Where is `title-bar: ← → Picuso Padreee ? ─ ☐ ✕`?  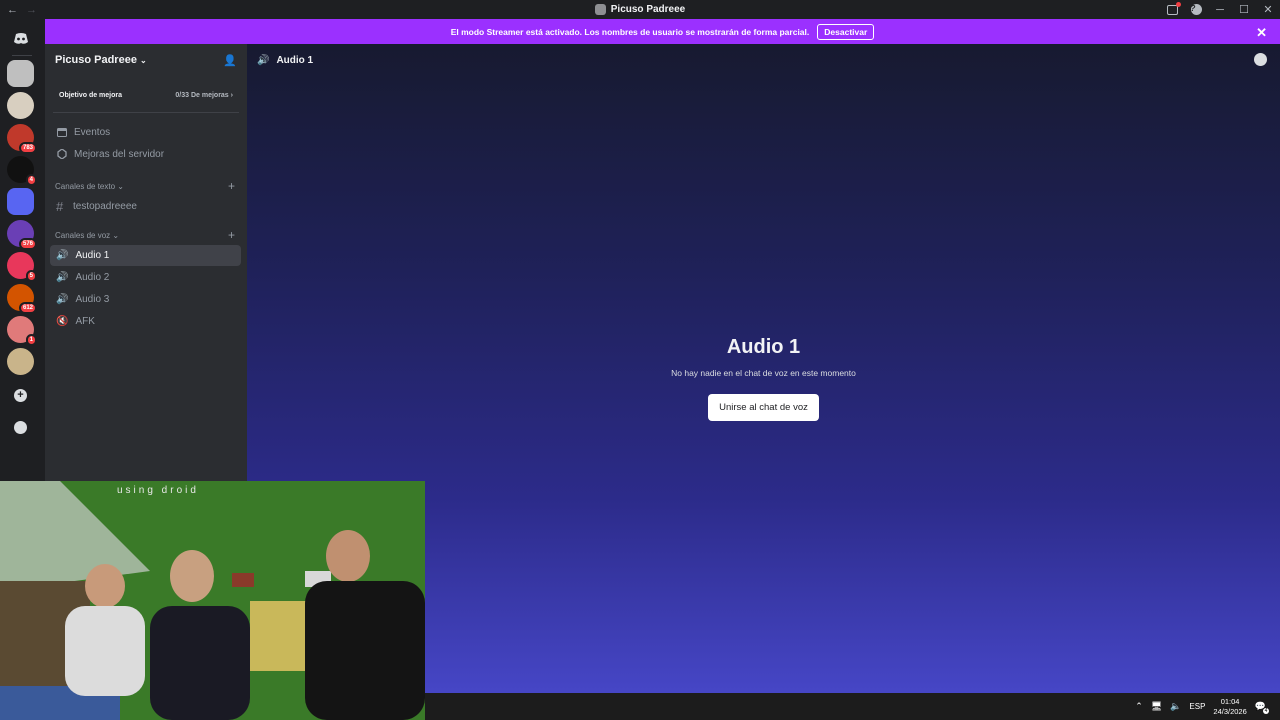
title-bar: ← → Picuso Padreee ? ─ ☐ ✕ is located at coordinates (640, 9).